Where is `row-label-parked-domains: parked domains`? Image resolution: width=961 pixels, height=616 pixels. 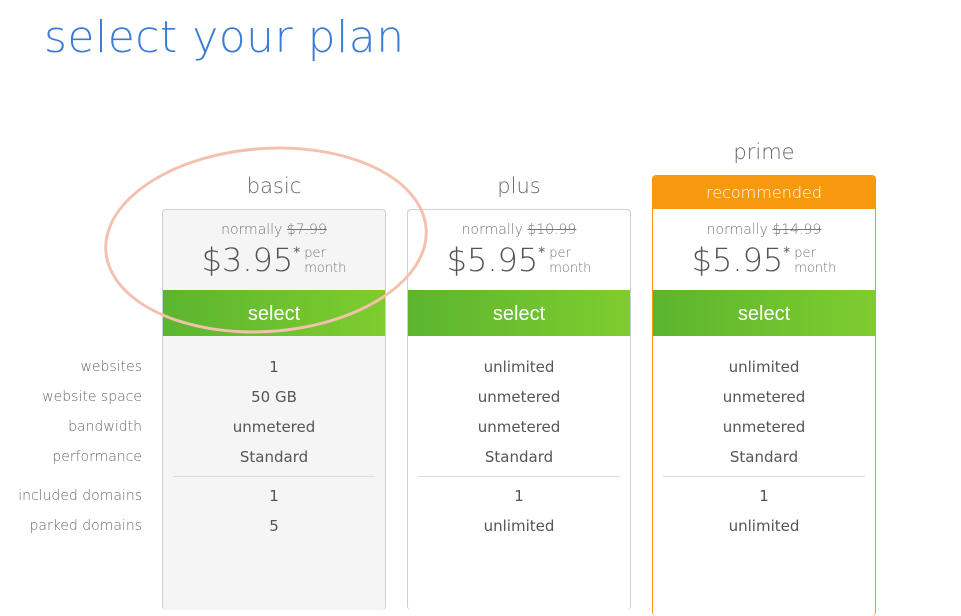
row-label-parked-domains: parked domains is located at coordinates (85, 526).